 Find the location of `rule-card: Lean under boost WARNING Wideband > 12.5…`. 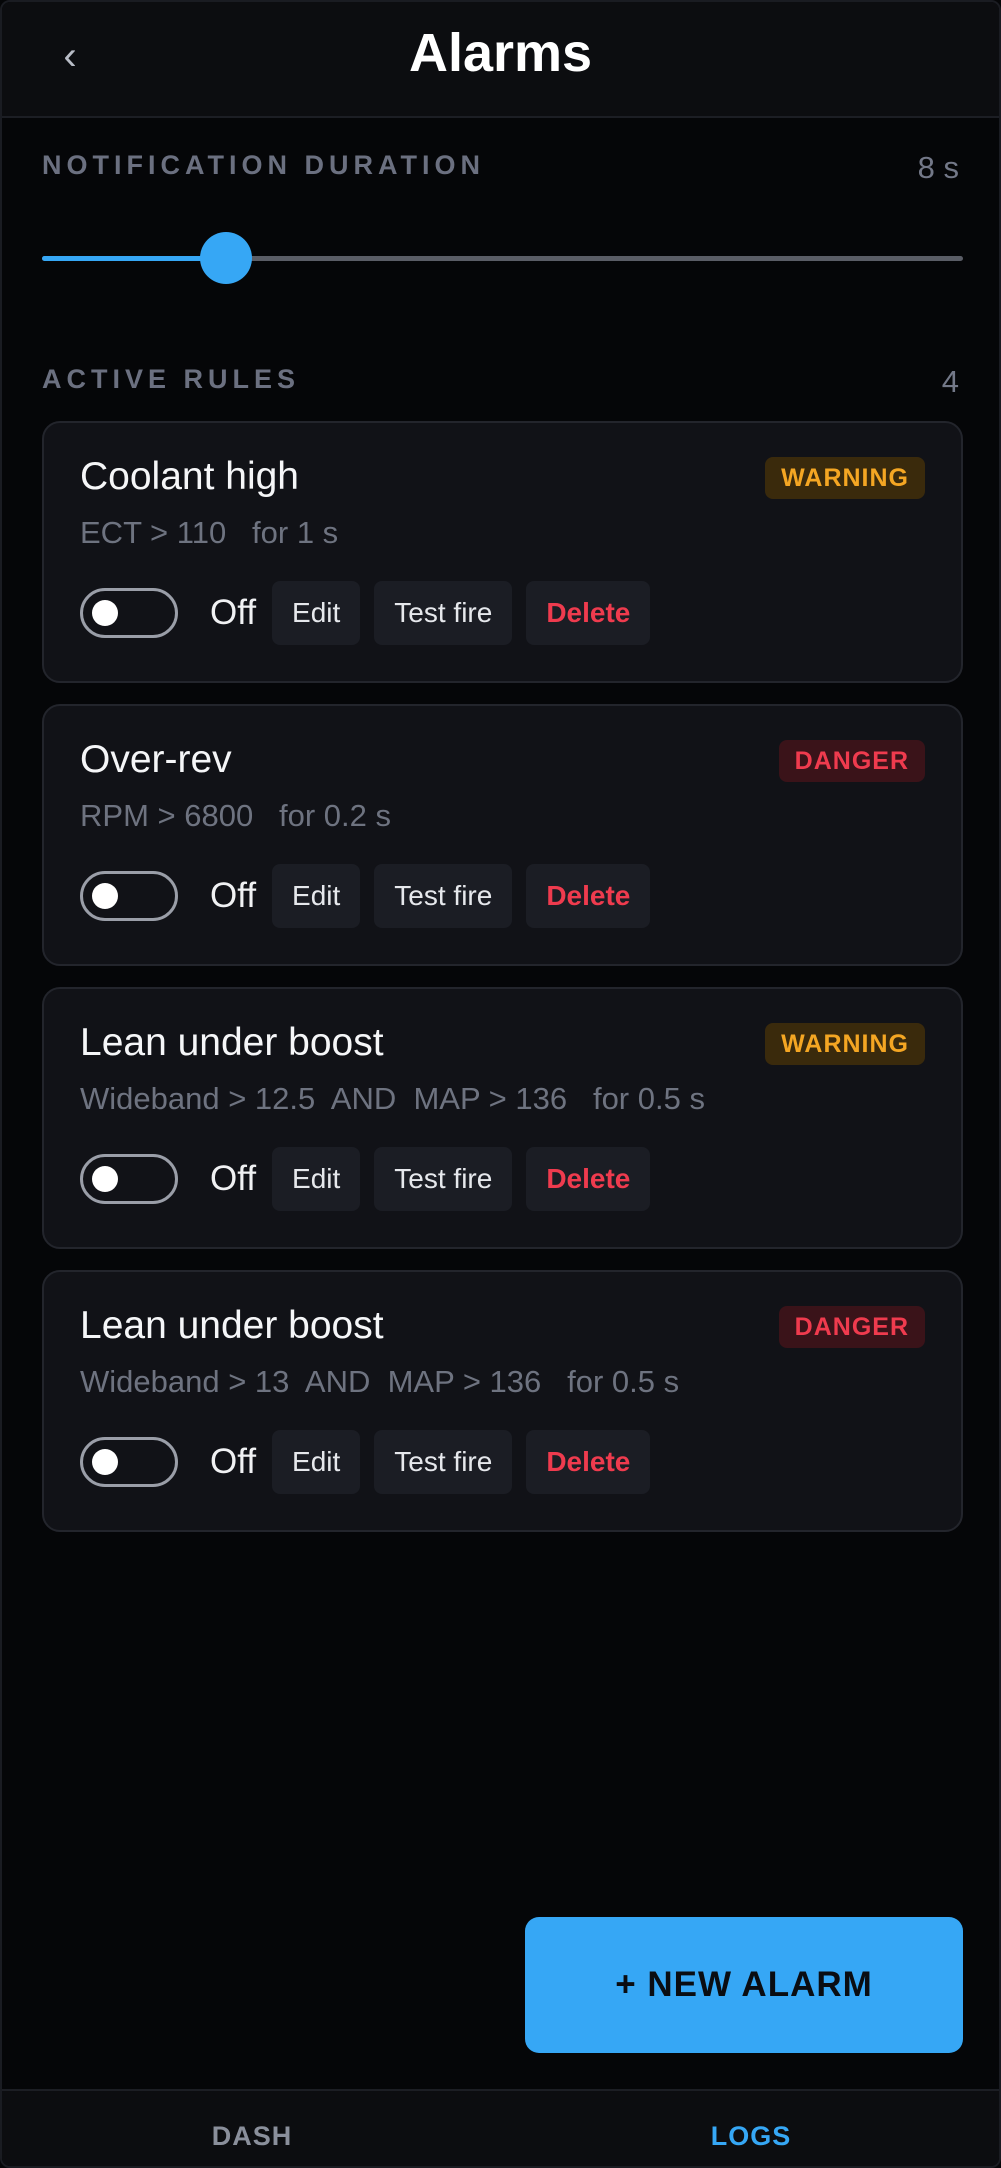

rule-card: Lean under boost WARNING Wideband > 12.5… is located at coordinates (502, 1118).